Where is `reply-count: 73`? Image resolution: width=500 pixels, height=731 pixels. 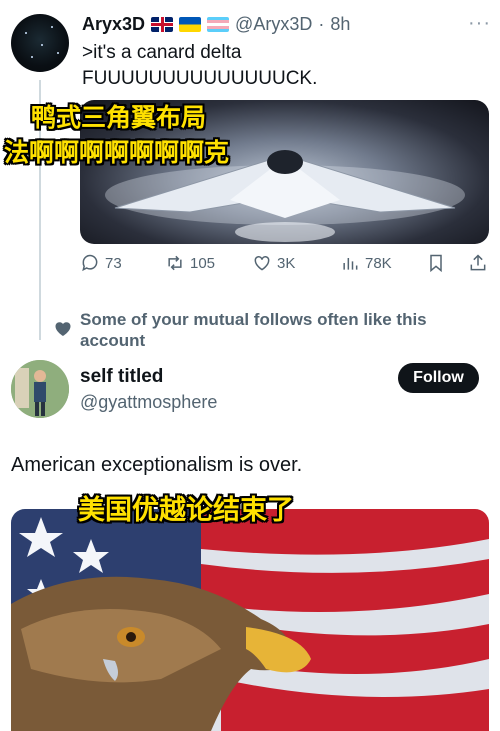 reply-count: 73 is located at coordinates (113, 263).